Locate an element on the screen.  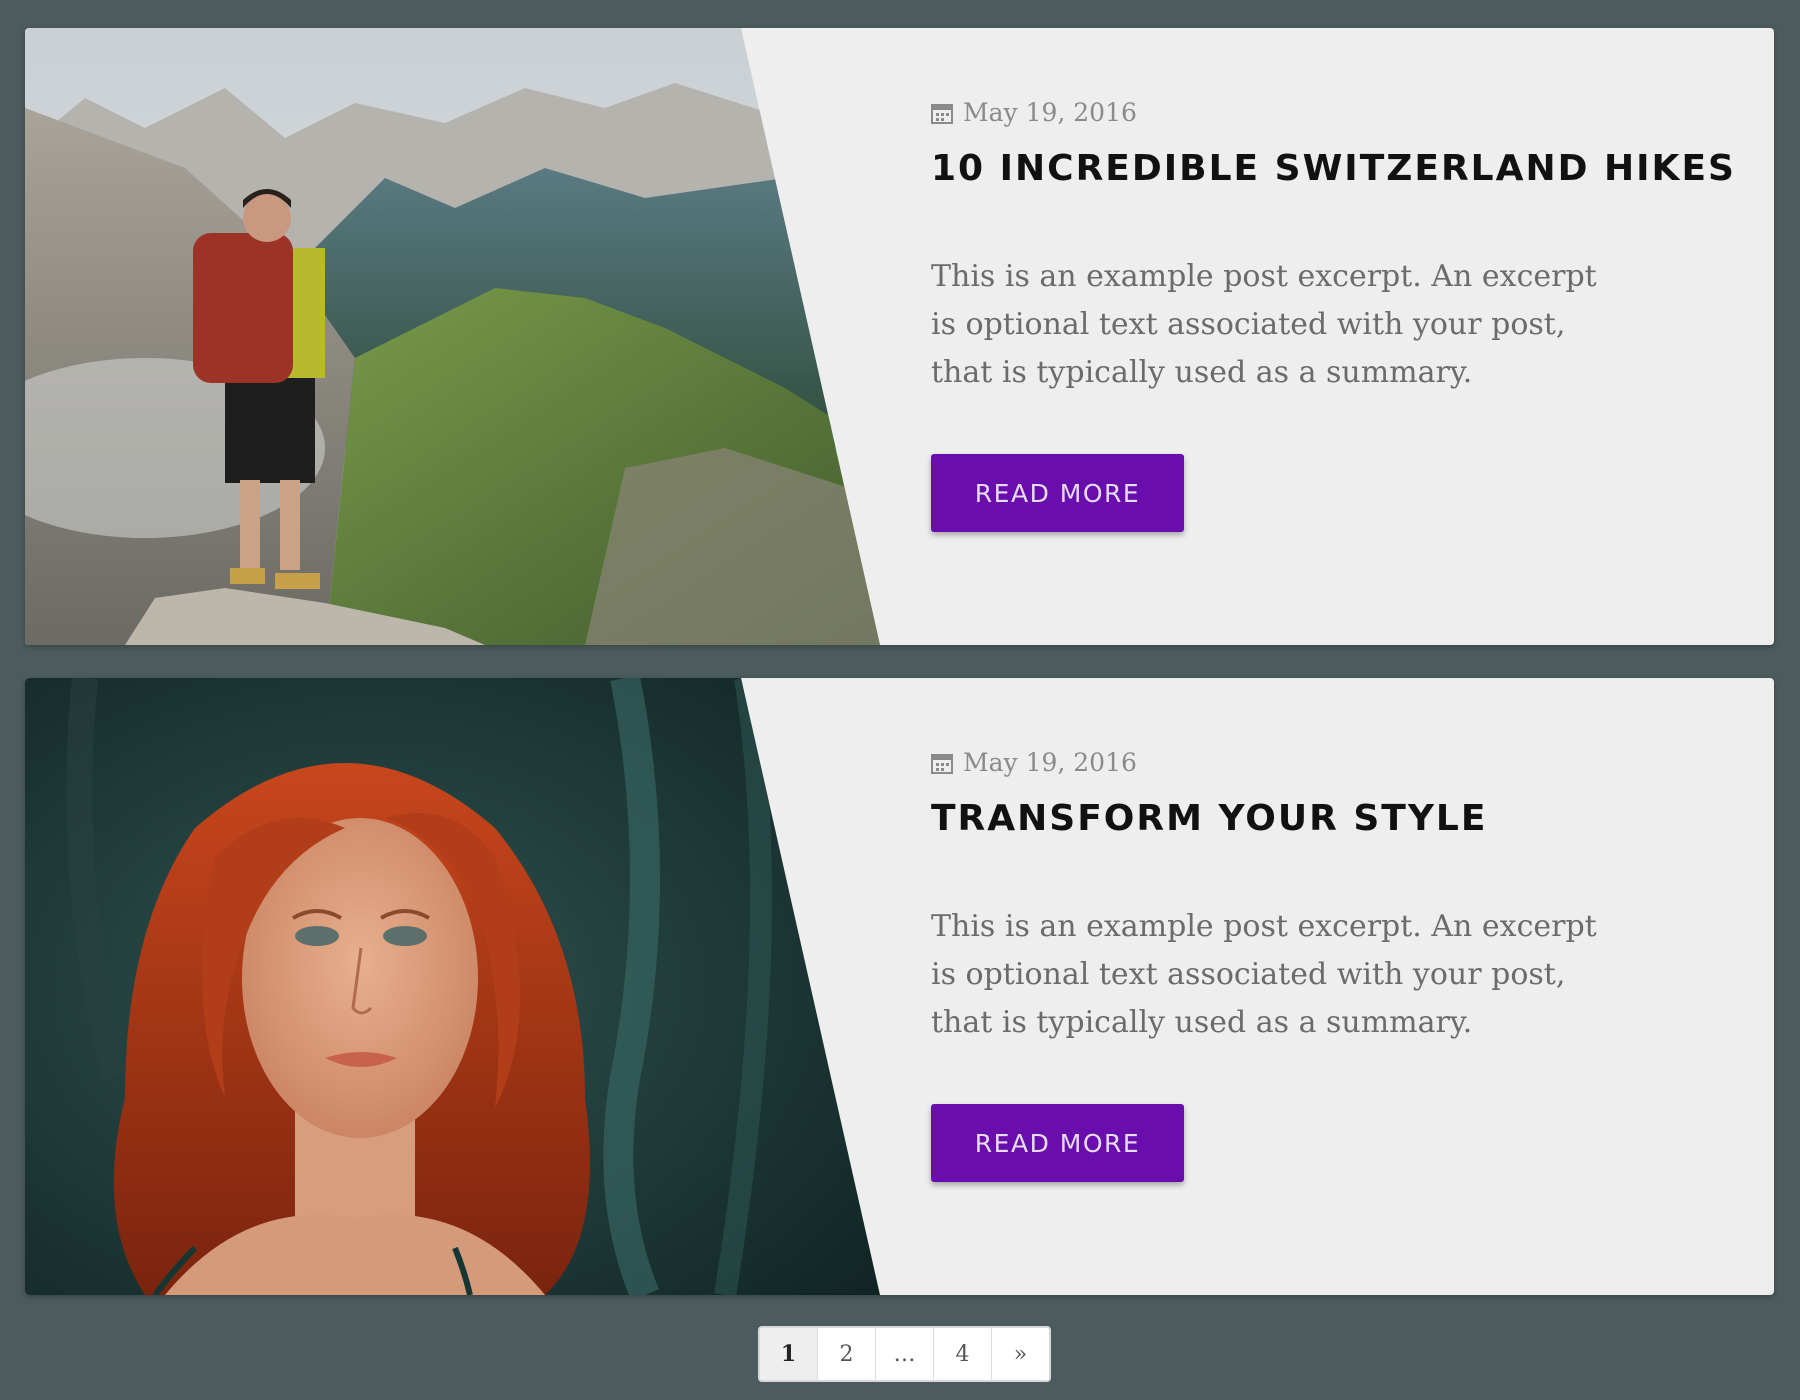
pagination: 1 2 … 4 » is located at coordinates (904, 1354).